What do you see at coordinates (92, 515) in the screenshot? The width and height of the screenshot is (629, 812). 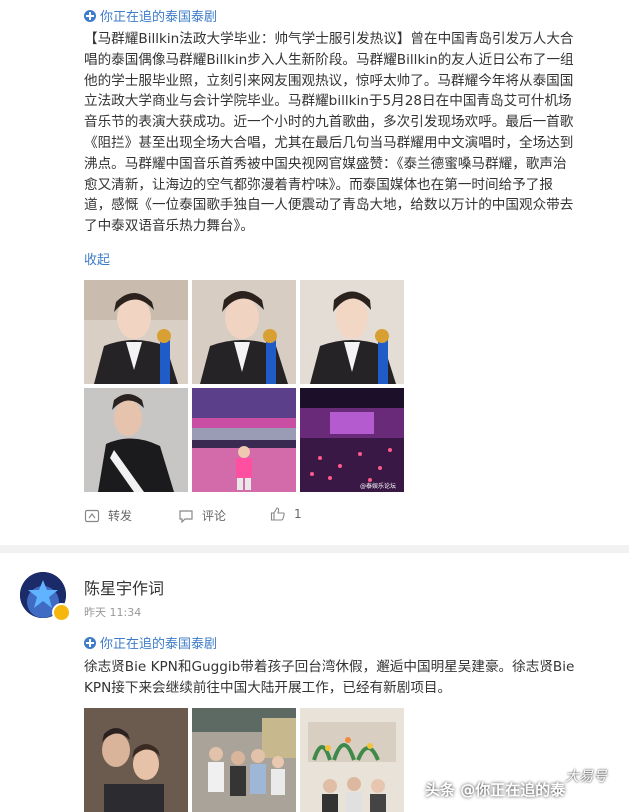 I see `repost-icon` at bounding box center [92, 515].